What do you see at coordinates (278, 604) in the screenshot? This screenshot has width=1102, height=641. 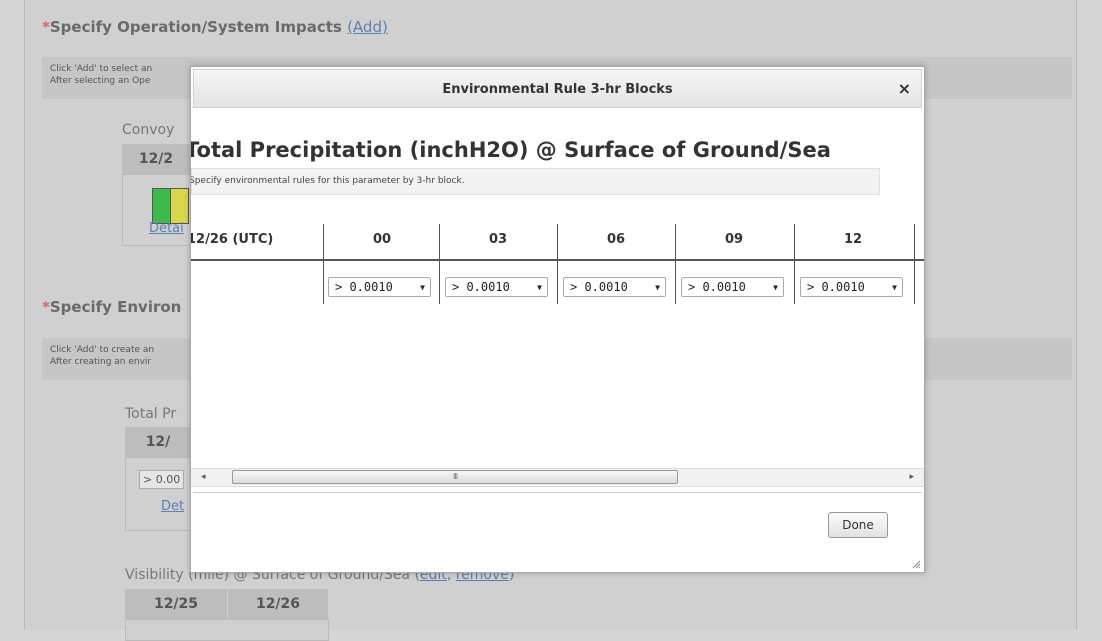 I see `vis-date-header: 12/26` at bounding box center [278, 604].